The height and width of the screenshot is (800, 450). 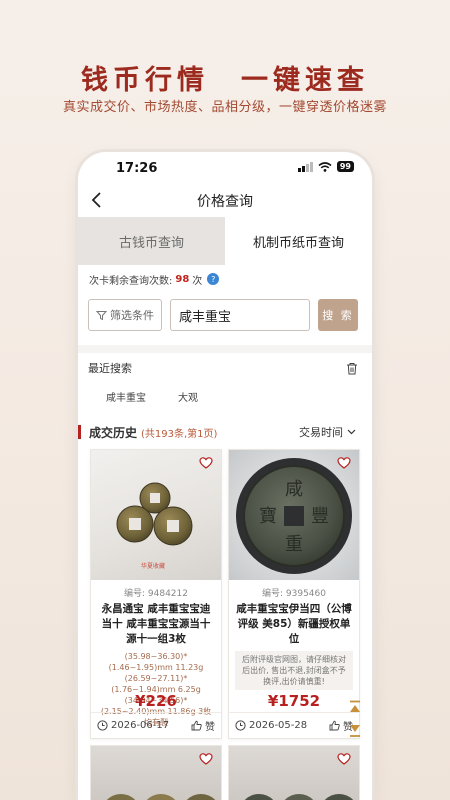 I want to click on coin-char-left: 寶, so click(x=268, y=516).